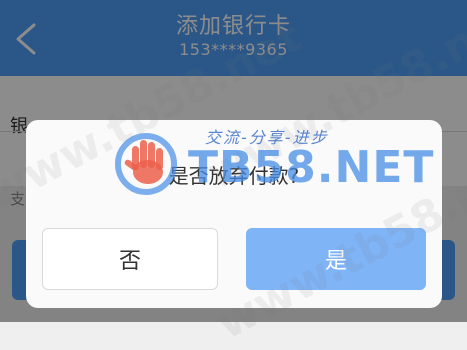  I want to click on watermark-brand: TB58.NET, so click(311, 167).